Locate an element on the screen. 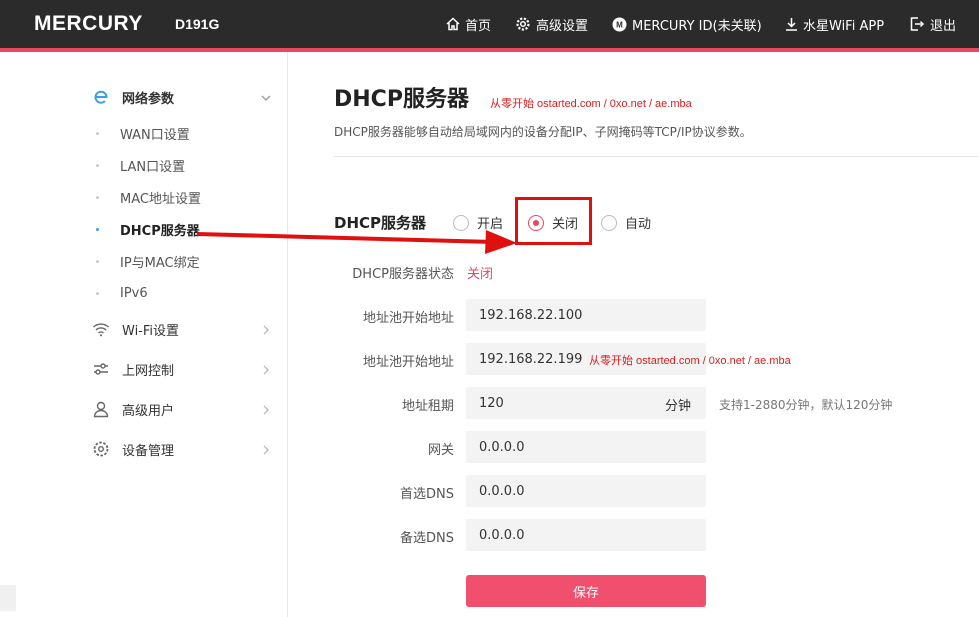  status-label: DHCP服务器状态 is located at coordinates (403, 274).